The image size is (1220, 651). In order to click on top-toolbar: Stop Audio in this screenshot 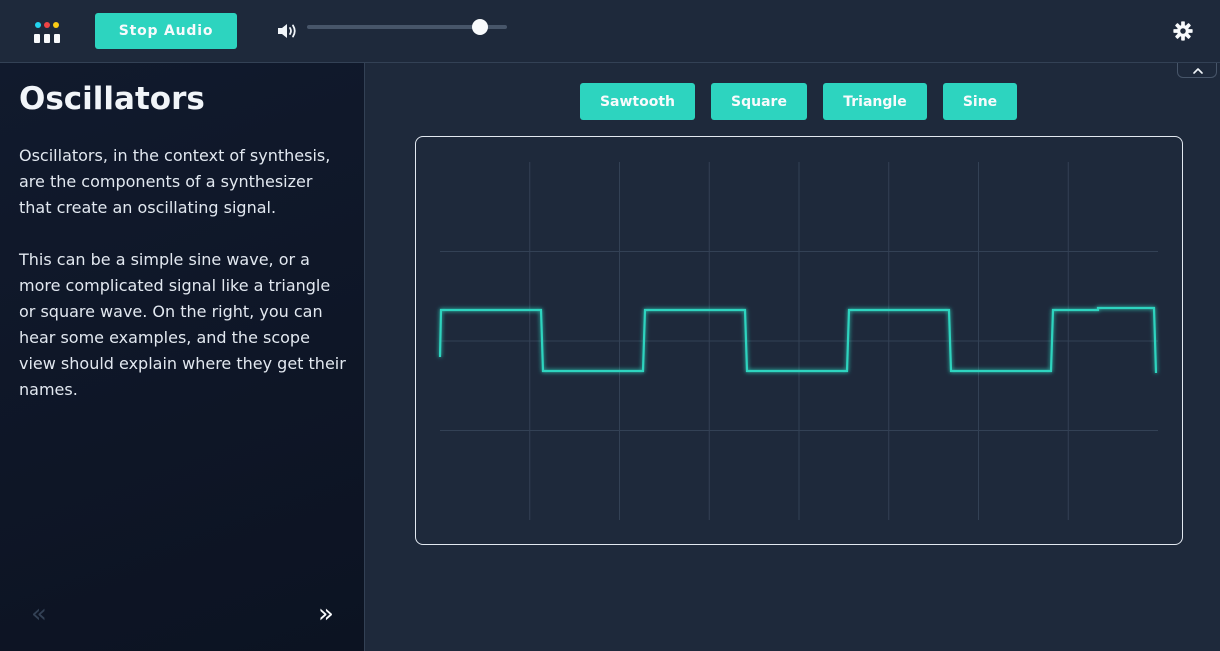, I will do `click(610, 31)`.